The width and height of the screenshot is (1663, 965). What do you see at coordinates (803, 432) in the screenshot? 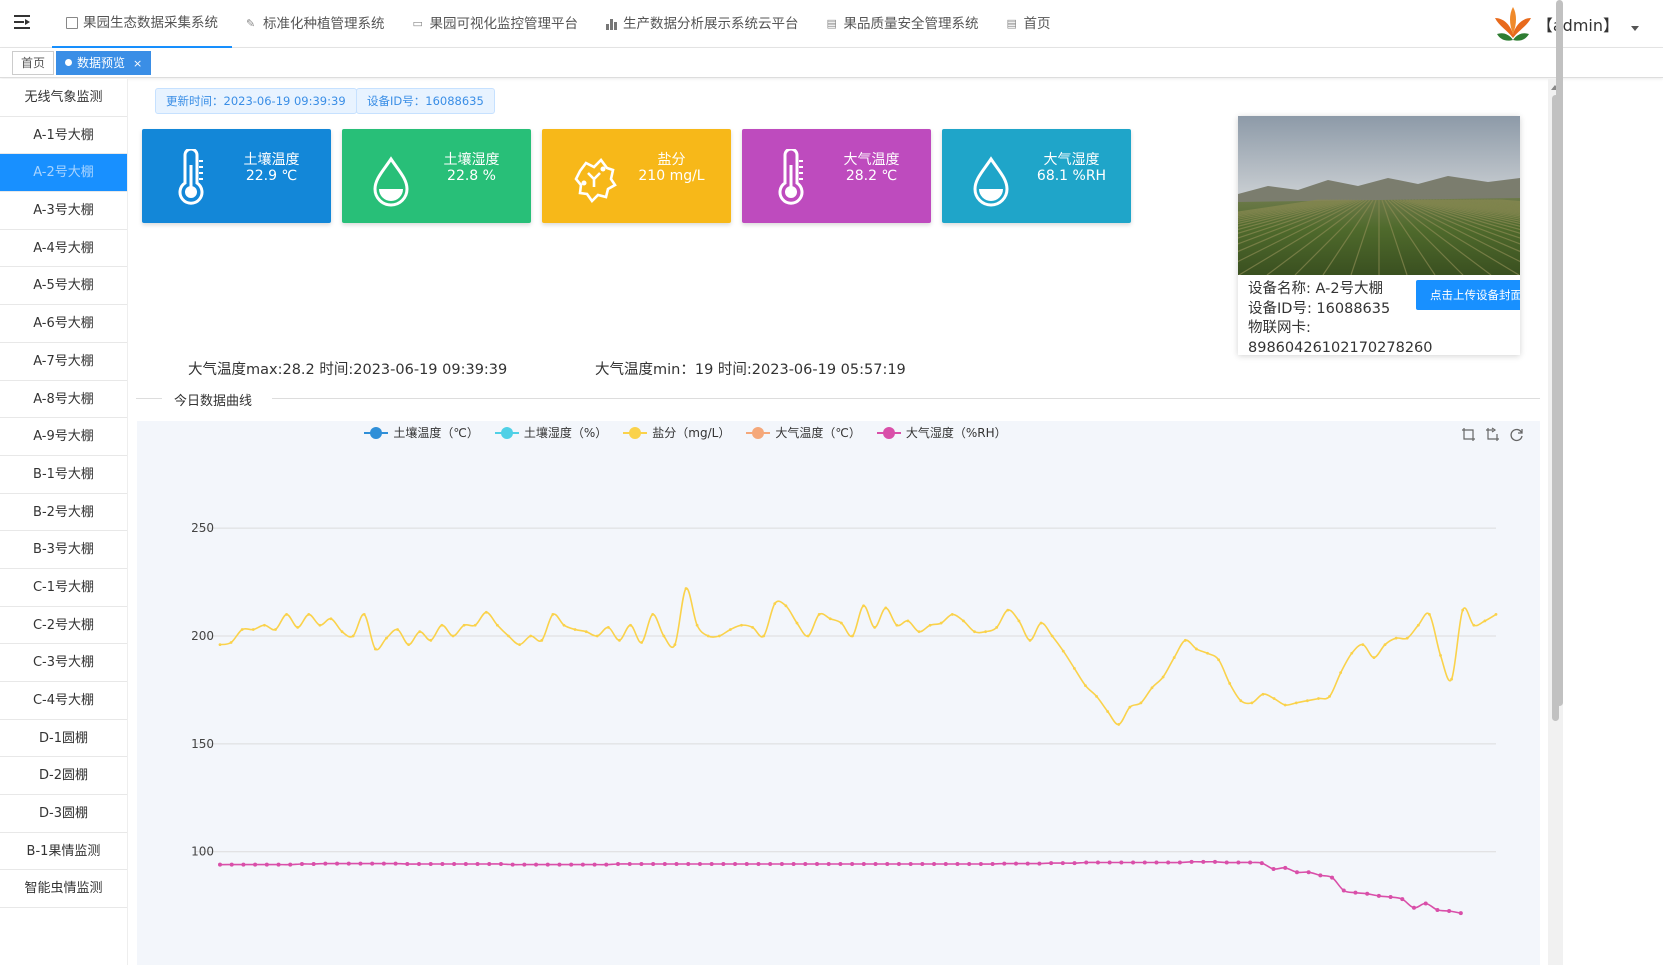
I see `legend-item: 大气温度（℃）` at bounding box center [803, 432].